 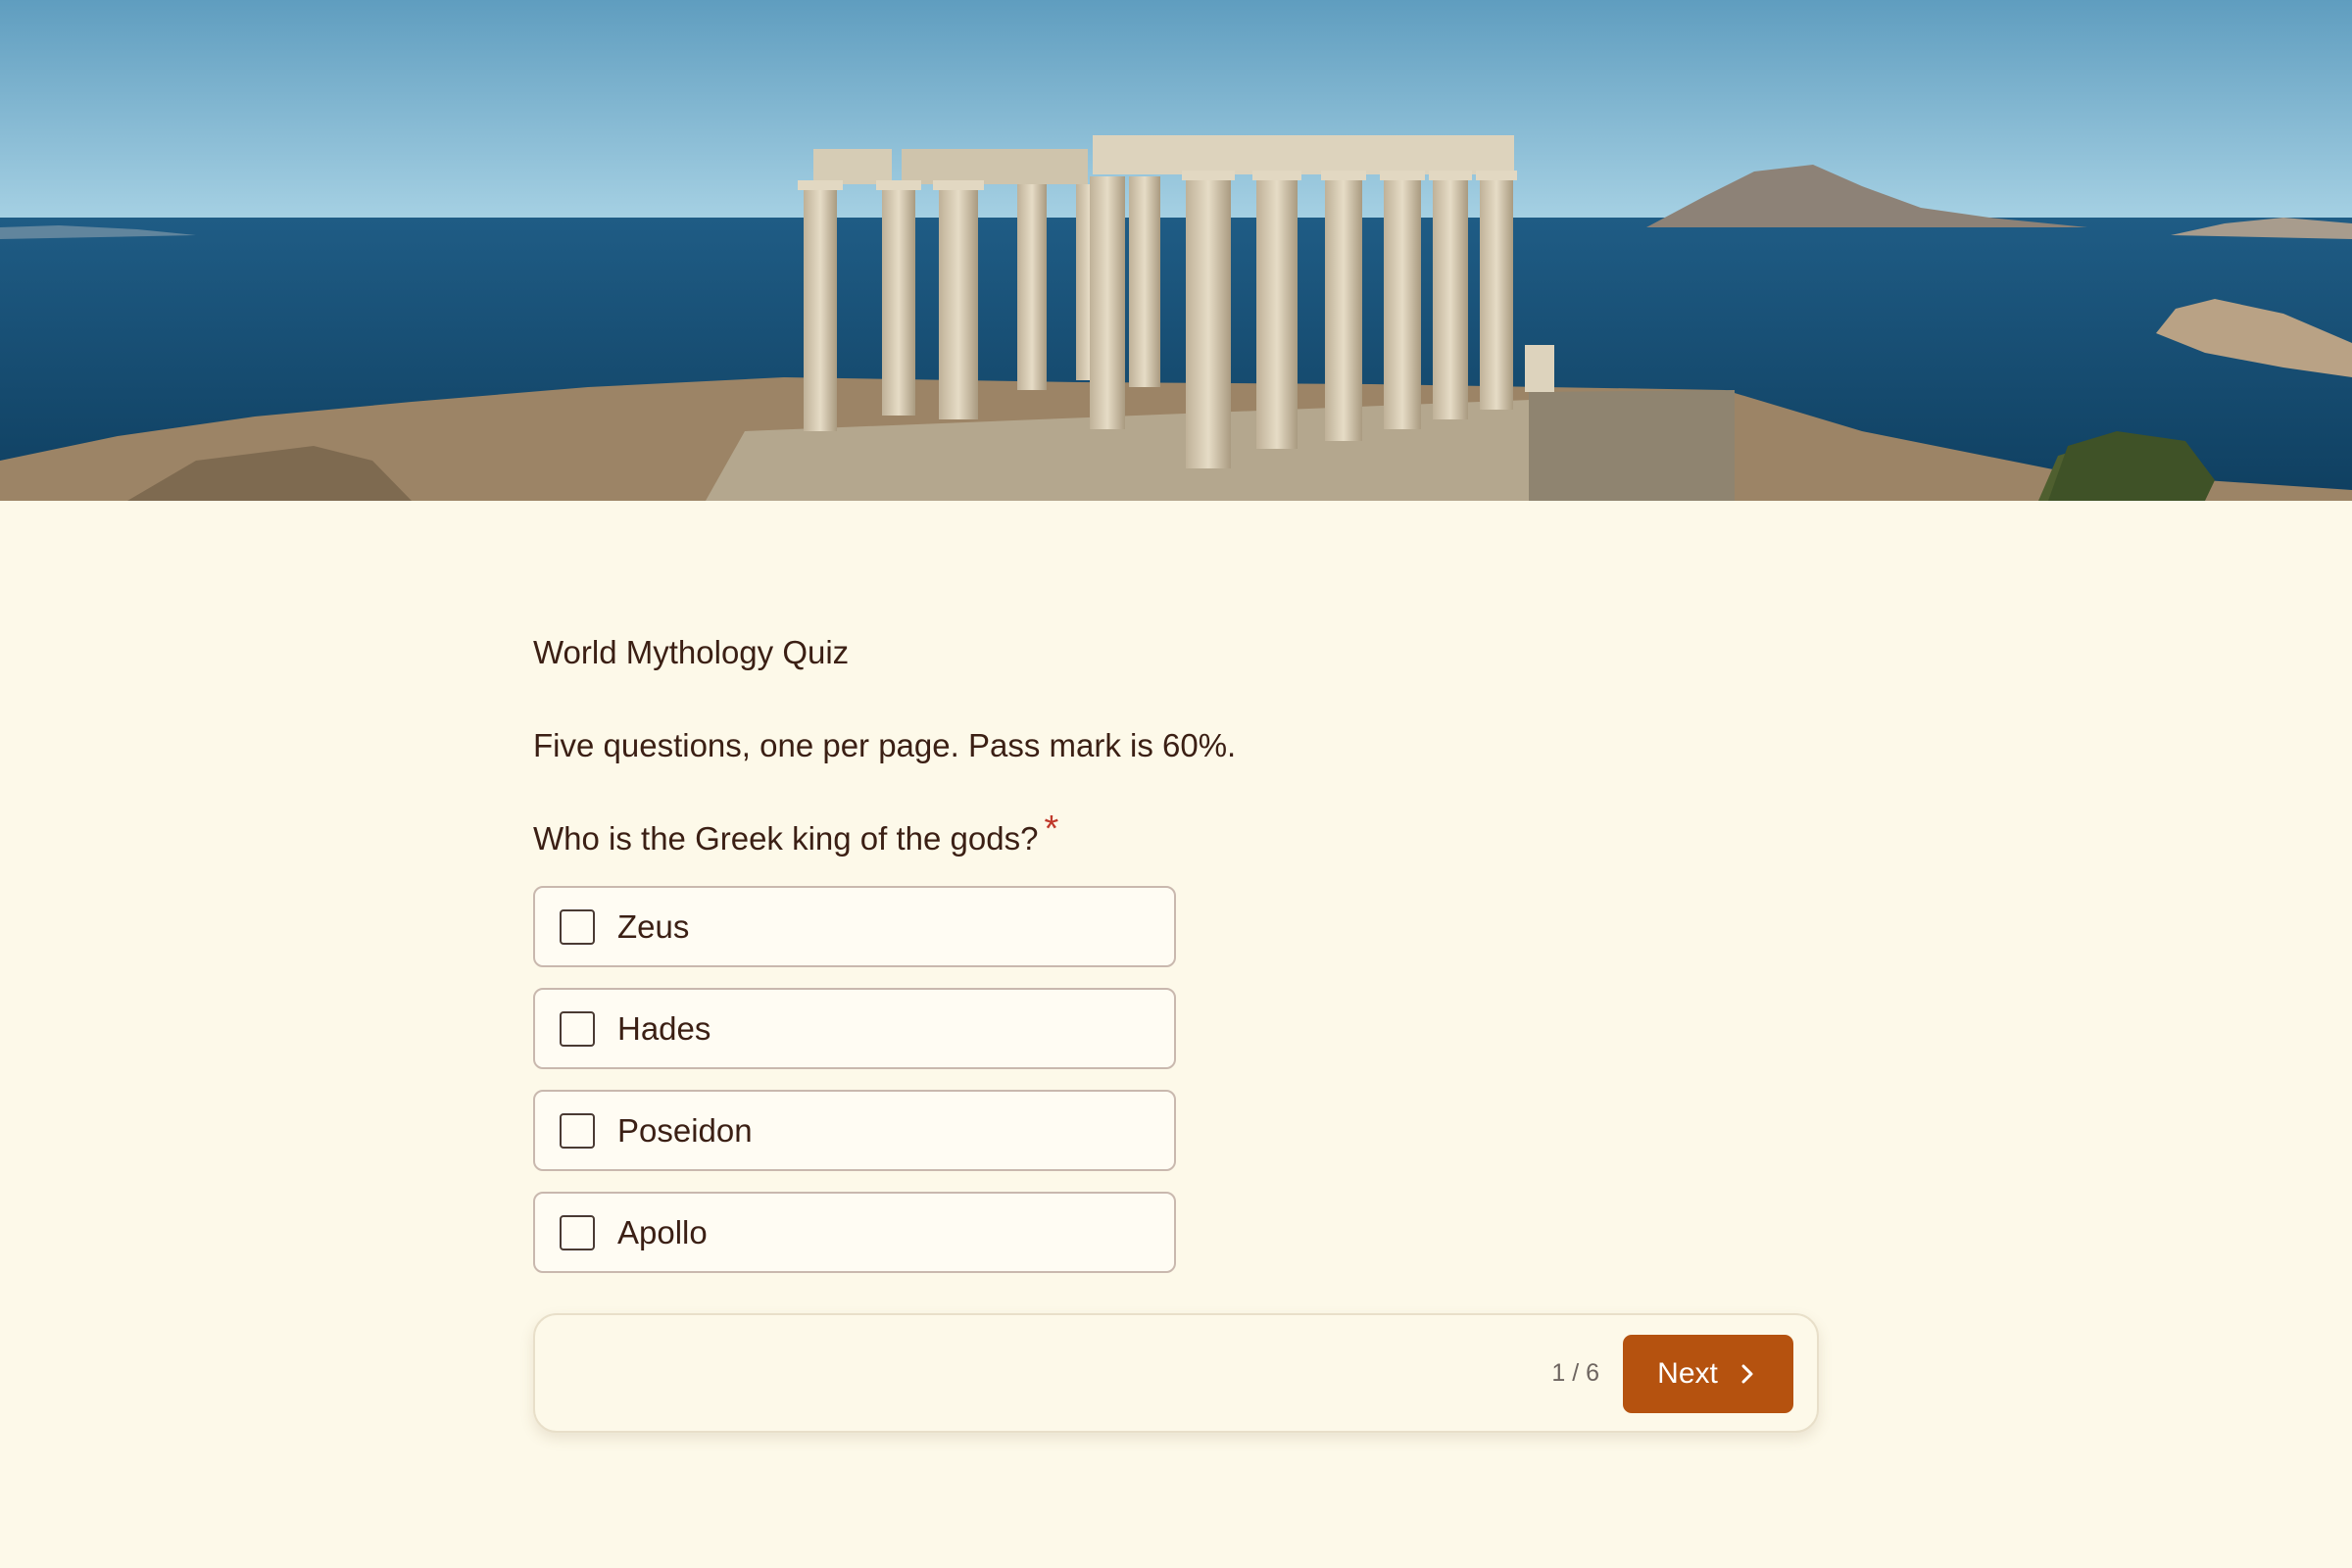 I want to click on option-label: Poseidon, so click(x=685, y=1130).